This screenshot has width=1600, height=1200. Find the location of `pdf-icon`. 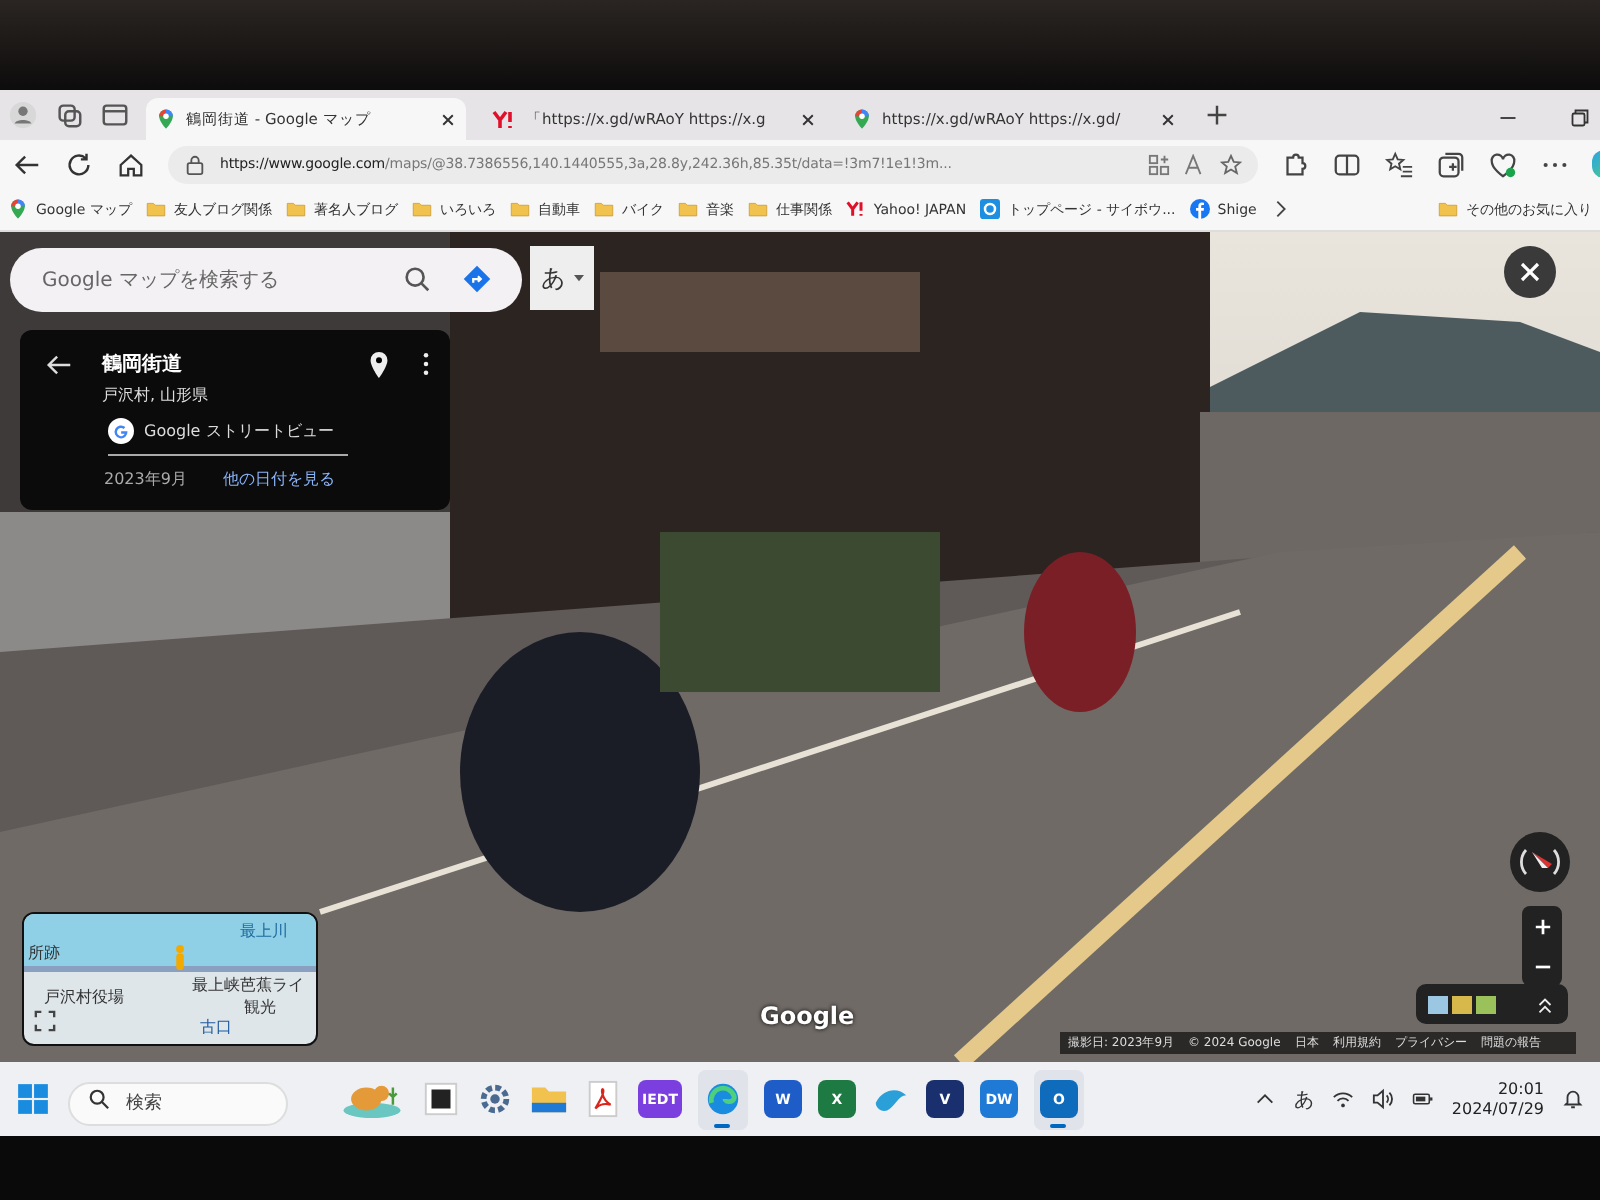

pdf-icon is located at coordinates (603, 1099).